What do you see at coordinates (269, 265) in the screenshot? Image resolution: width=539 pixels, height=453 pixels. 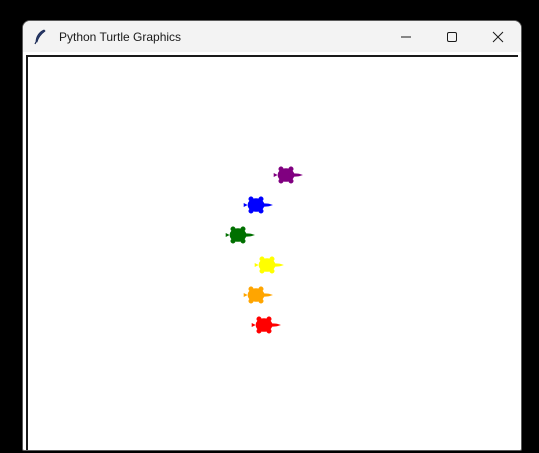 I see `turtle-yellow` at bounding box center [269, 265].